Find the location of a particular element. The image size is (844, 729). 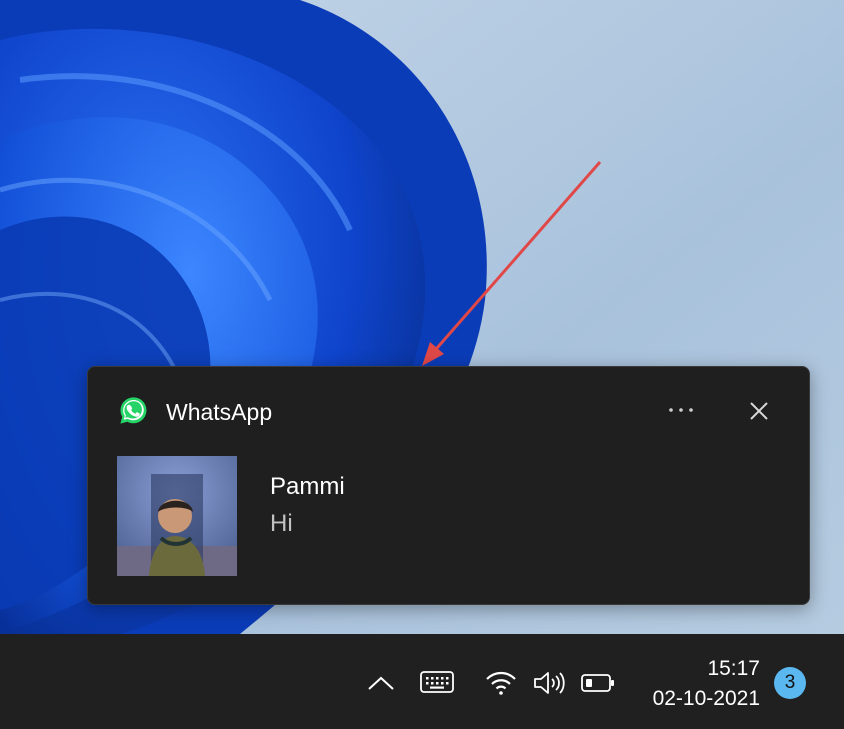

notification-center-badge: 3 is located at coordinates (790, 683).